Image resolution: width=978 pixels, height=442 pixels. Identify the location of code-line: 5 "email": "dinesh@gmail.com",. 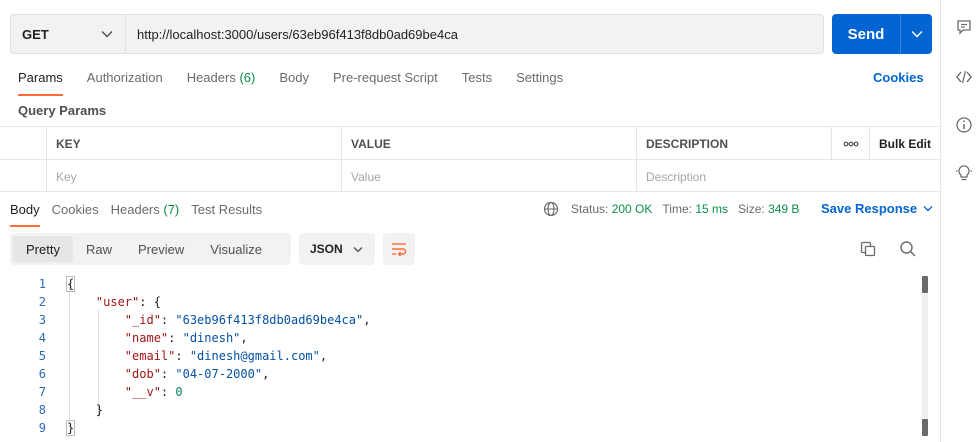
(460, 356).